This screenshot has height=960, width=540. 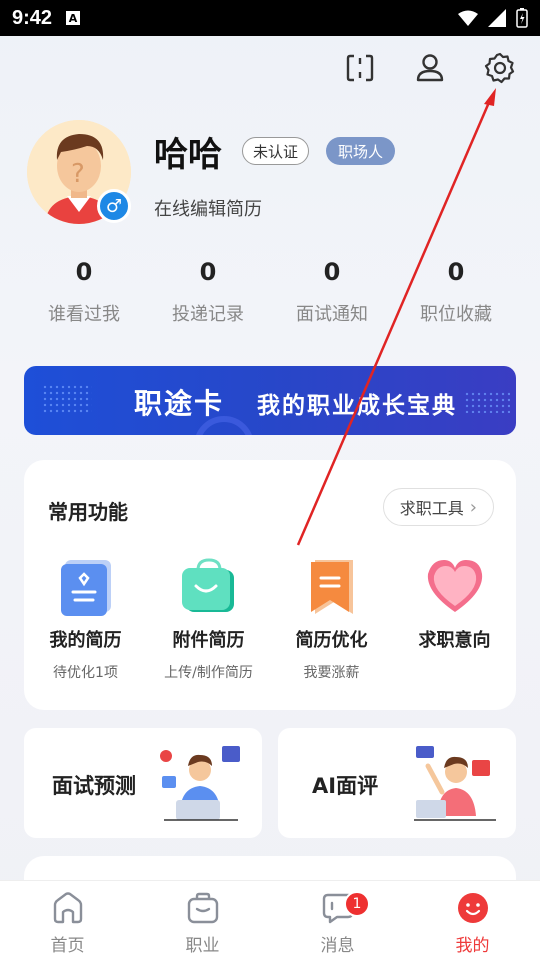 What do you see at coordinates (500, 68) in the screenshot?
I see `settings-icon` at bounding box center [500, 68].